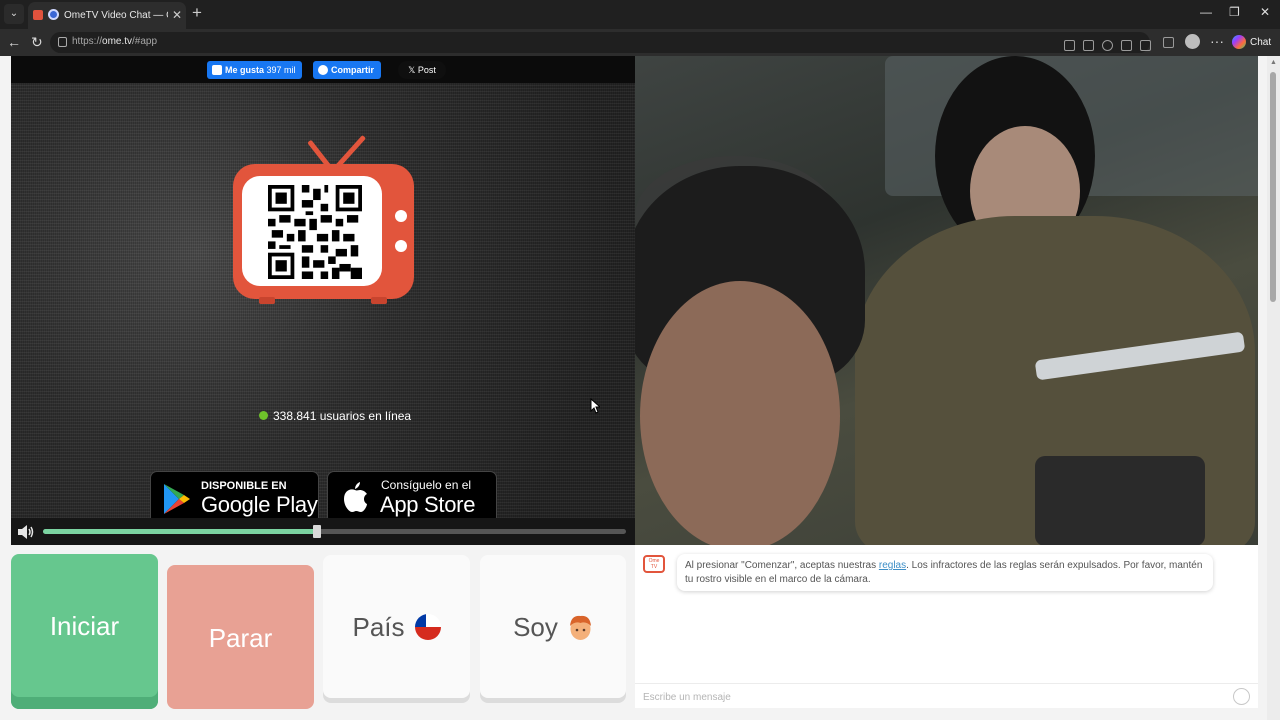  Describe the element at coordinates (1234, 12) in the screenshot. I see `restore-icon: ❐` at that location.